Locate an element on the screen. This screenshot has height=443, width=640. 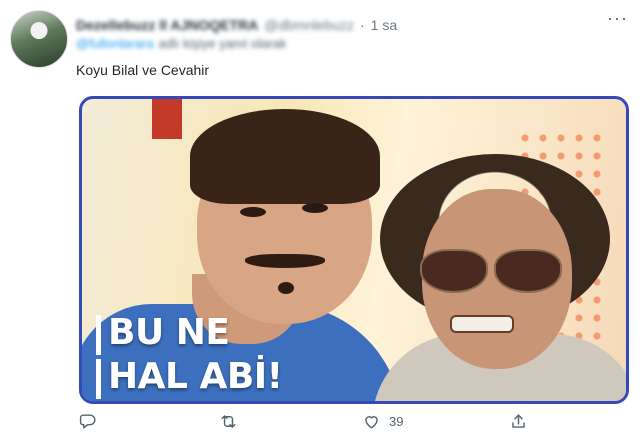
person-left-mustache is located at coordinates (285, 261).